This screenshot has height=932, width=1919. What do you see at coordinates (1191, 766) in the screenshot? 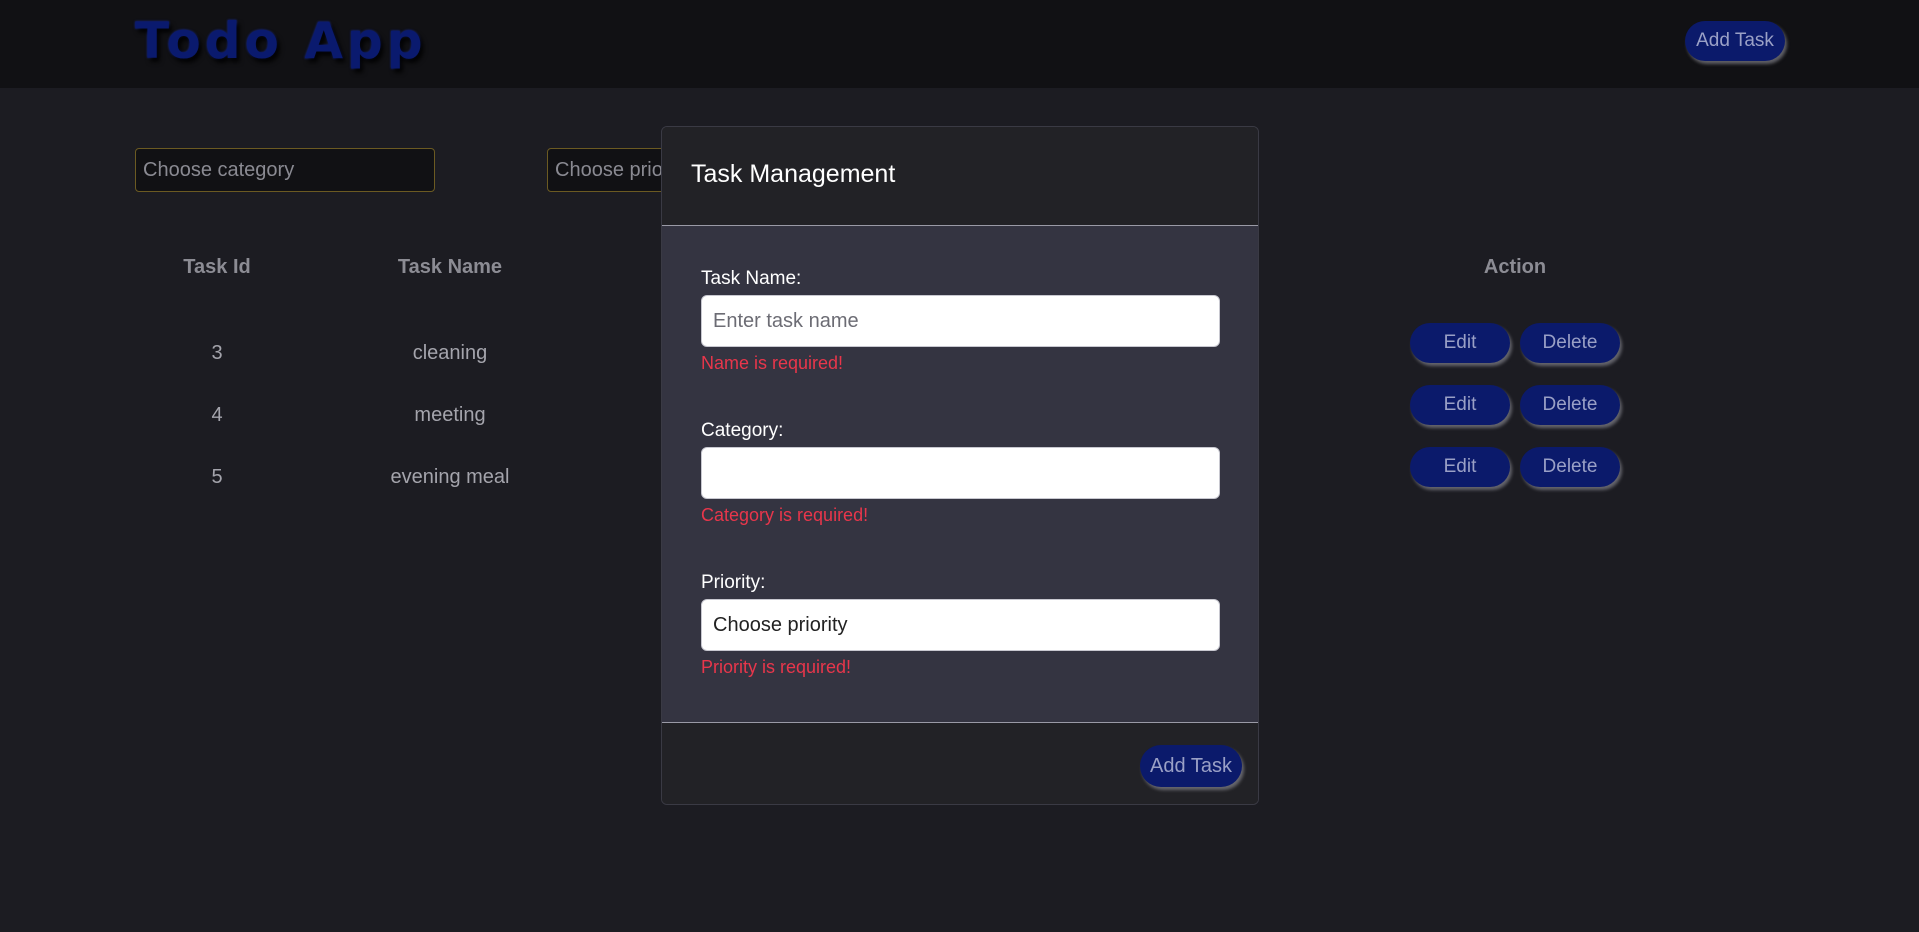
I see `modal-add-task-button: Add Task` at bounding box center [1191, 766].